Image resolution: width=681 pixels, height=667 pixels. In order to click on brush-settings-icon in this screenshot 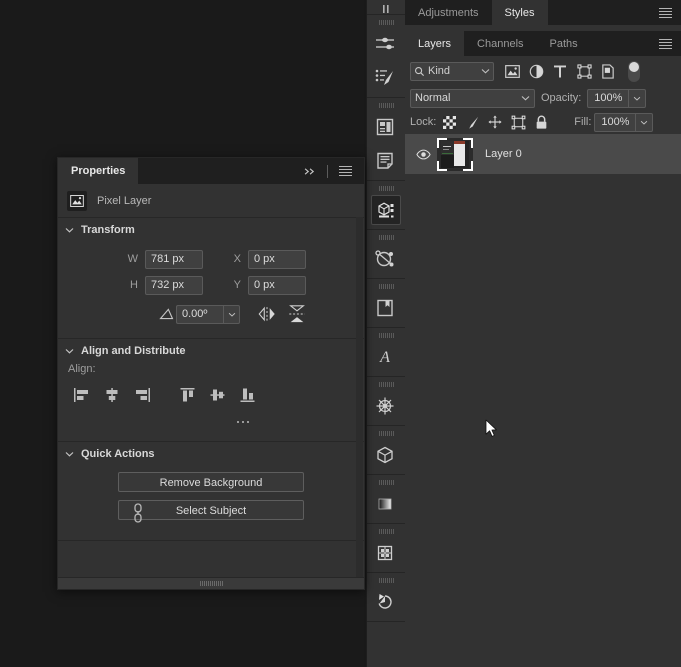, I will do `click(385, 78)`.